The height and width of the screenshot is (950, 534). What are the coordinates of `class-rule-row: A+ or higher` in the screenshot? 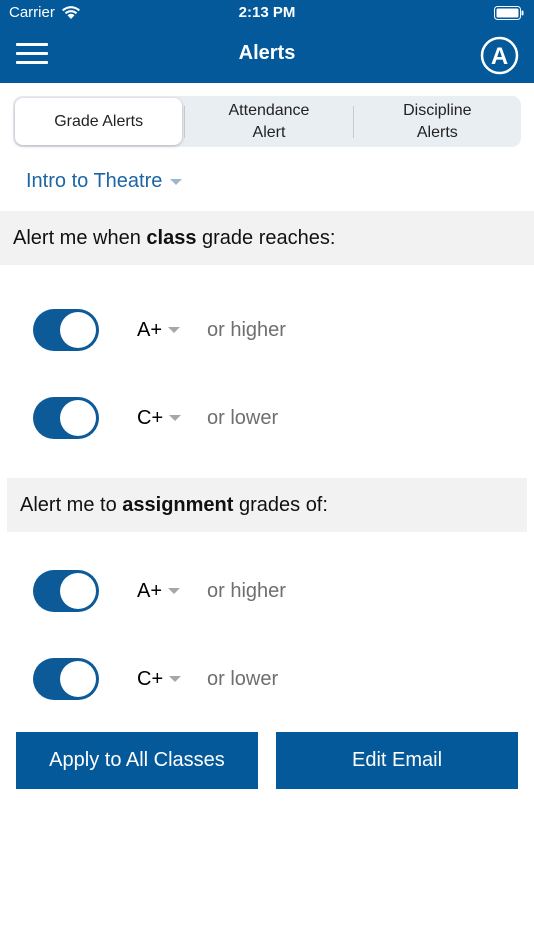 It's located at (273, 330).